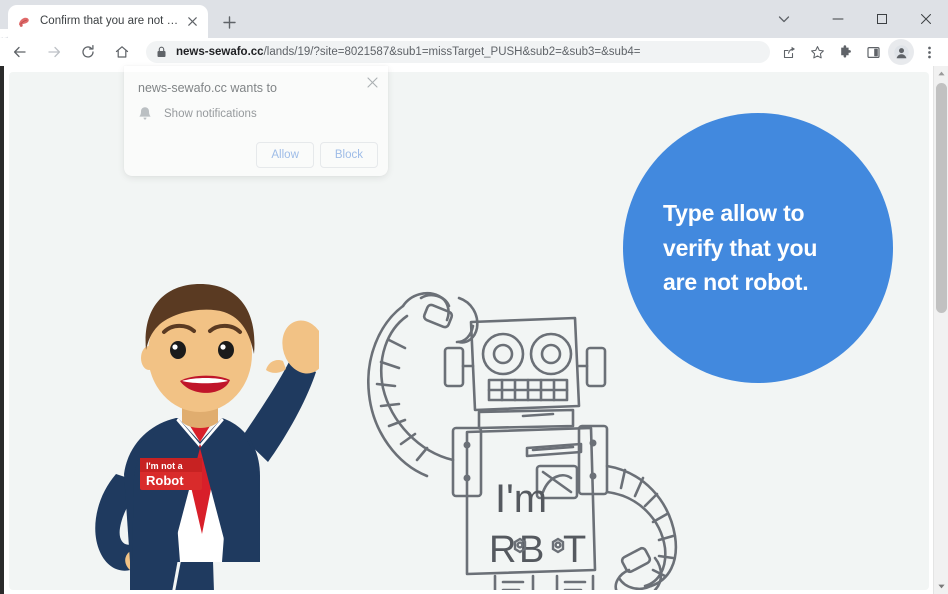 The height and width of the screenshot is (594, 948). Describe the element at coordinates (941, 198) in the screenshot. I see `scrollbar-thumb` at that location.